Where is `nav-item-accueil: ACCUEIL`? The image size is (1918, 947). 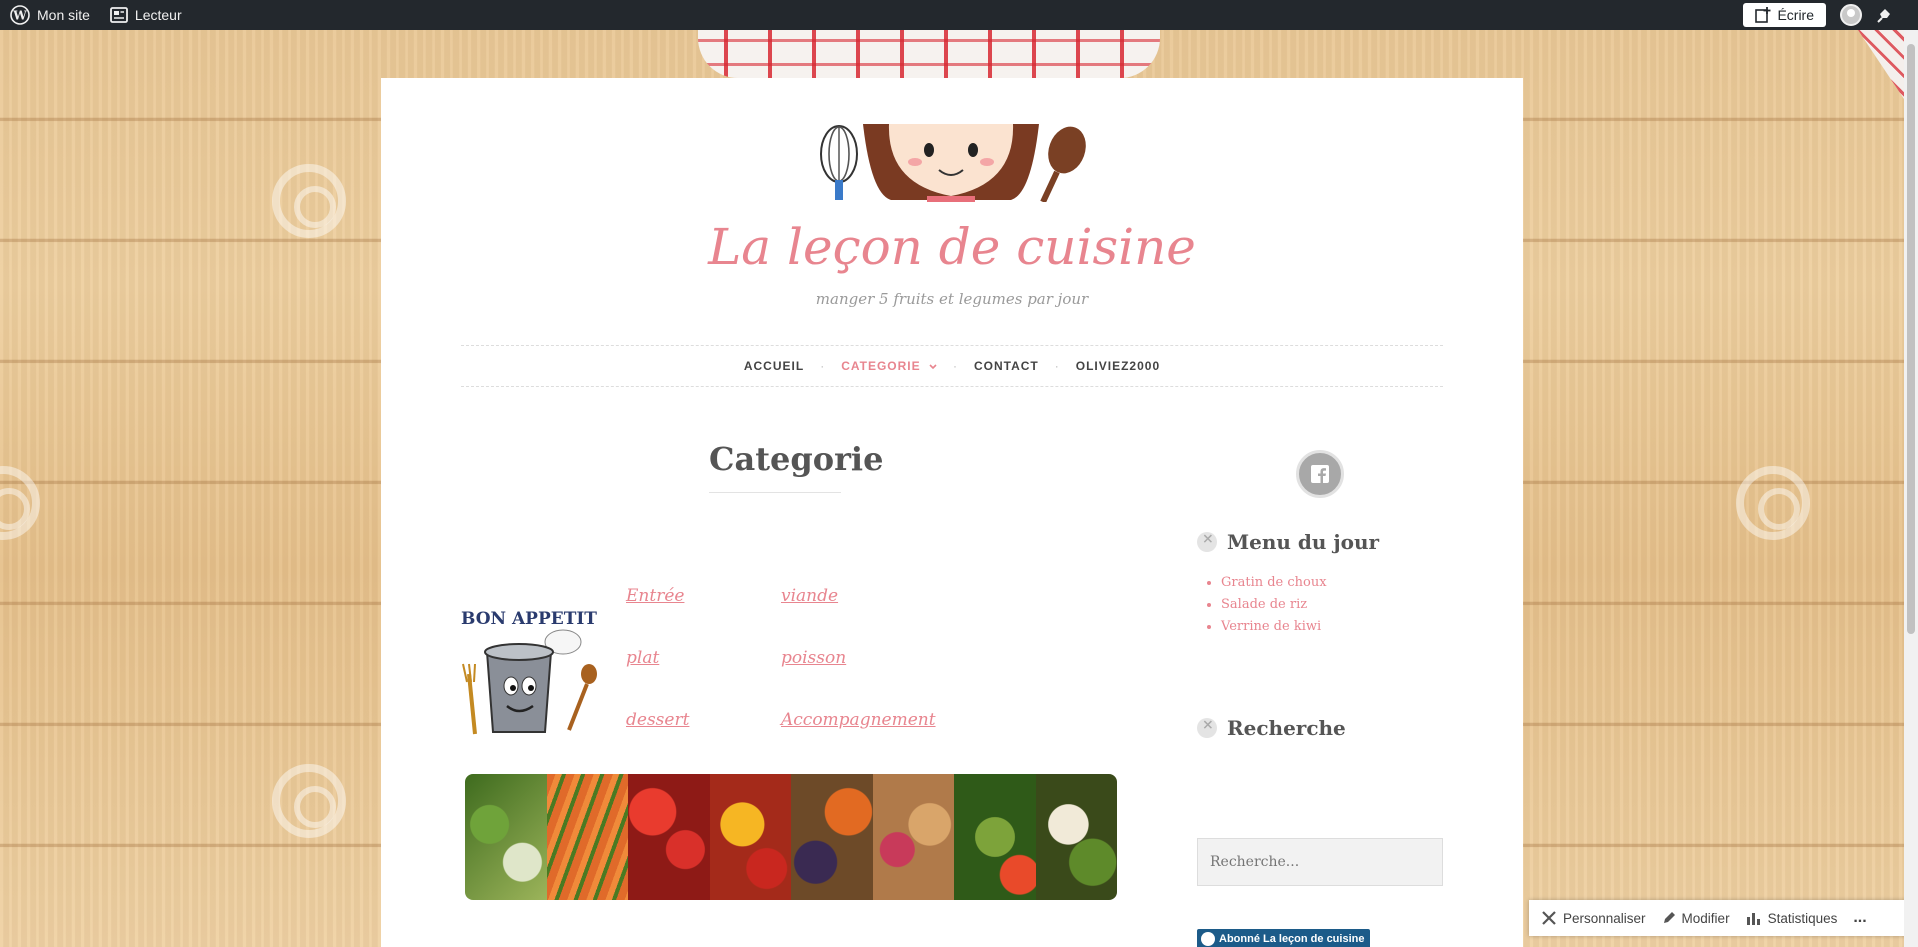 nav-item-accueil: ACCUEIL is located at coordinates (774, 366).